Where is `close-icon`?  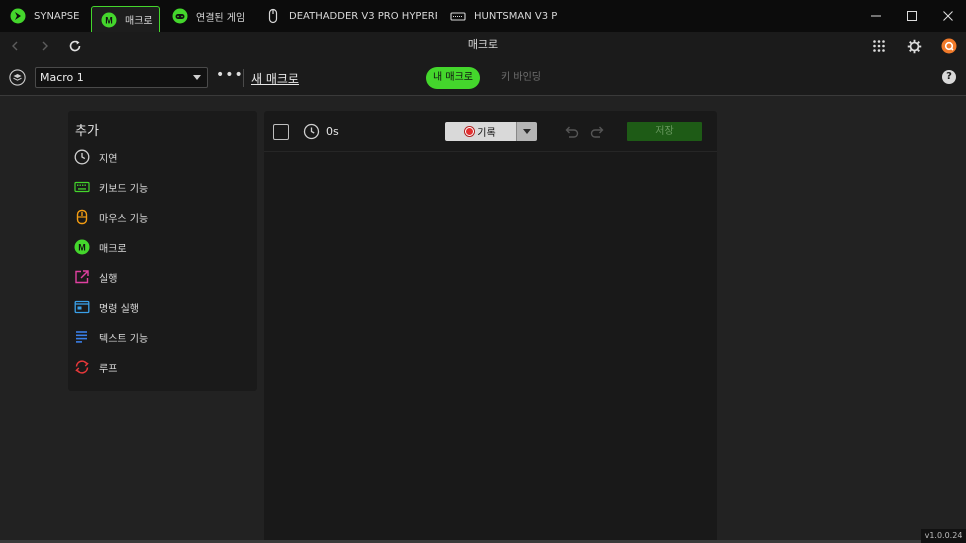 close-icon is located at coordinates (948, 16).